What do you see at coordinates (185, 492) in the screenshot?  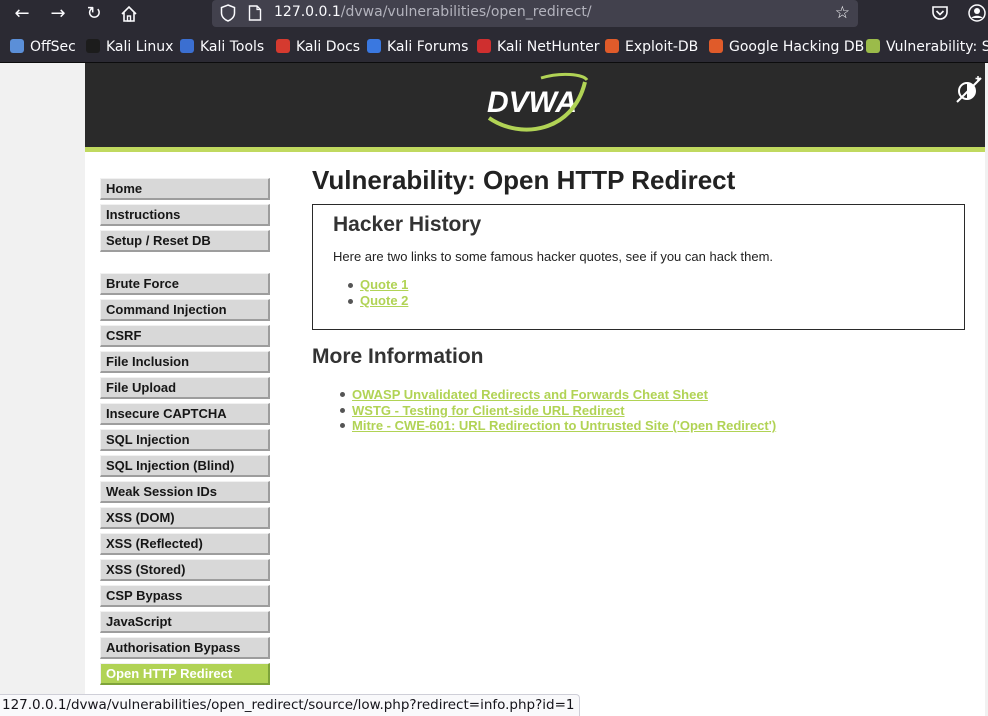 I see `menu-item-weak-session-ids: Weak Session IDs` at bounding box center [185, 492].